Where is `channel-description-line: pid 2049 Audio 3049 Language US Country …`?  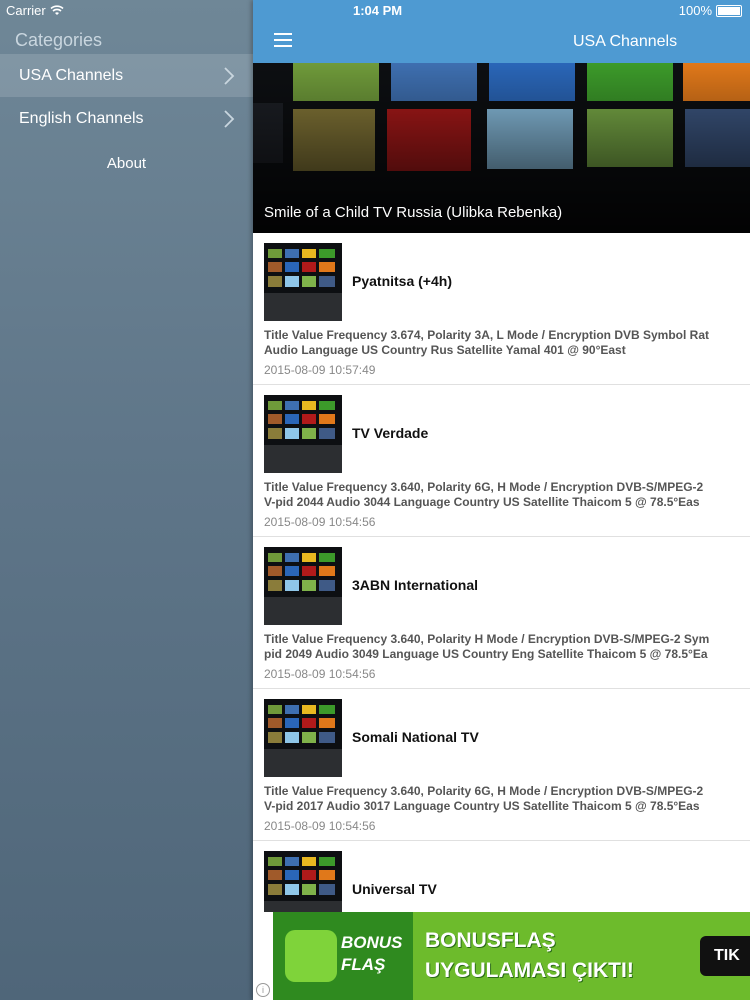
channel-description-line: pid 2049 Audio 3049 Language US Country … is located at coordinates (486, 654).